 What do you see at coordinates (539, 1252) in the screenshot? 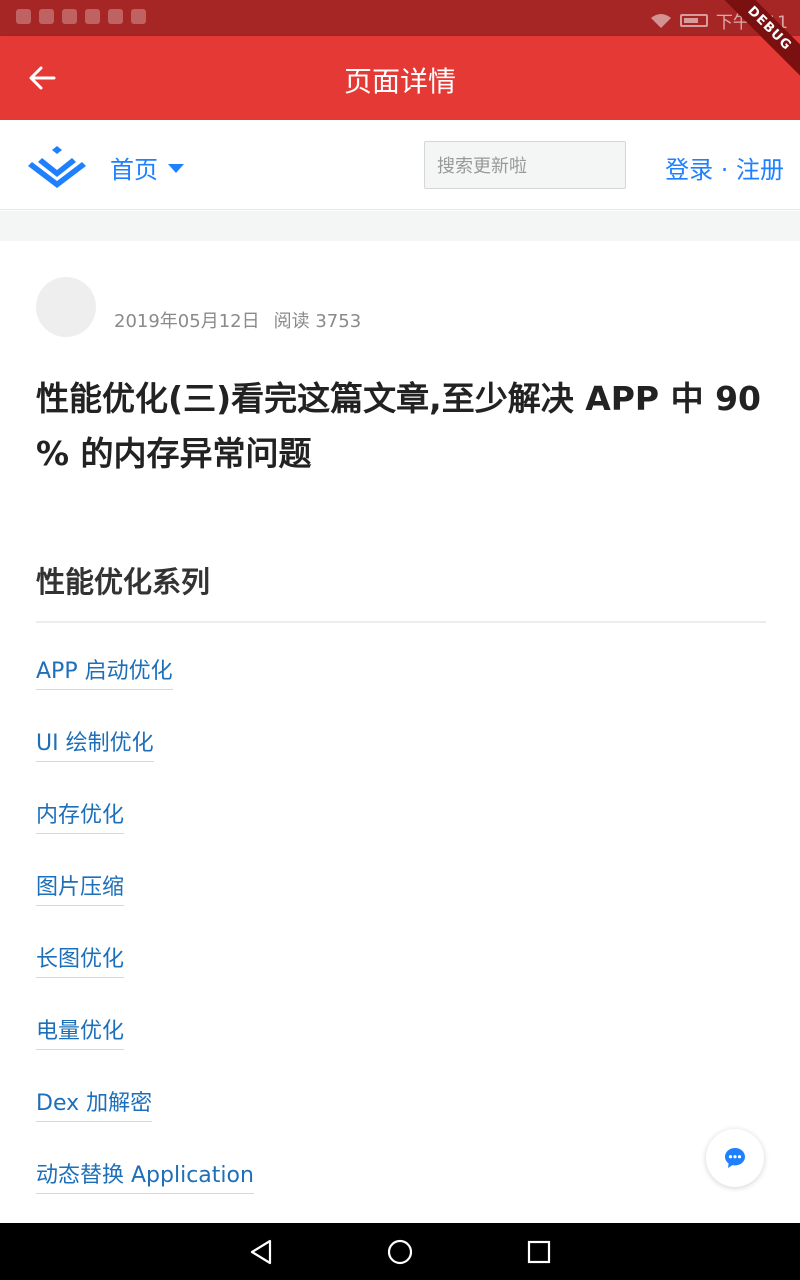
I see `recents-square-icon` at bounding box center [539, 1252].